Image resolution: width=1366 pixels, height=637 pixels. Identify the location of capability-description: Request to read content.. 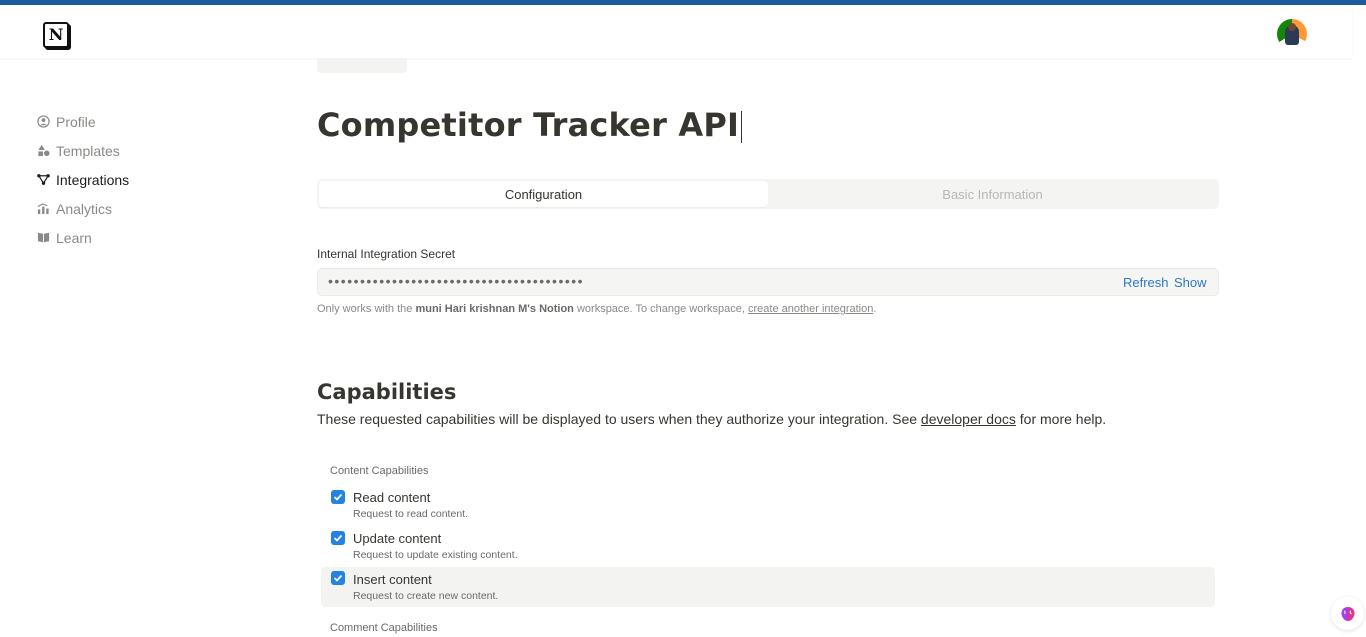
(410, 514).